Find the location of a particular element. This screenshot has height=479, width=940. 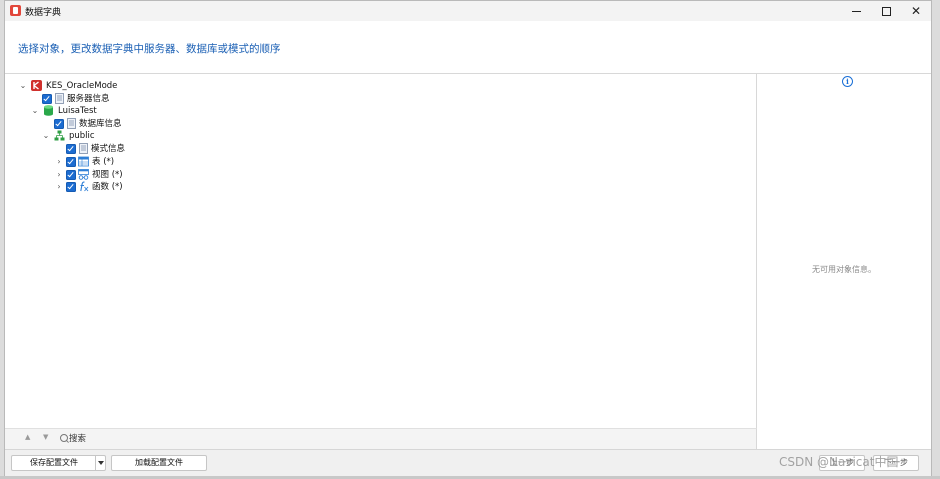

minimize-icon is located at coordinates (856, 11).